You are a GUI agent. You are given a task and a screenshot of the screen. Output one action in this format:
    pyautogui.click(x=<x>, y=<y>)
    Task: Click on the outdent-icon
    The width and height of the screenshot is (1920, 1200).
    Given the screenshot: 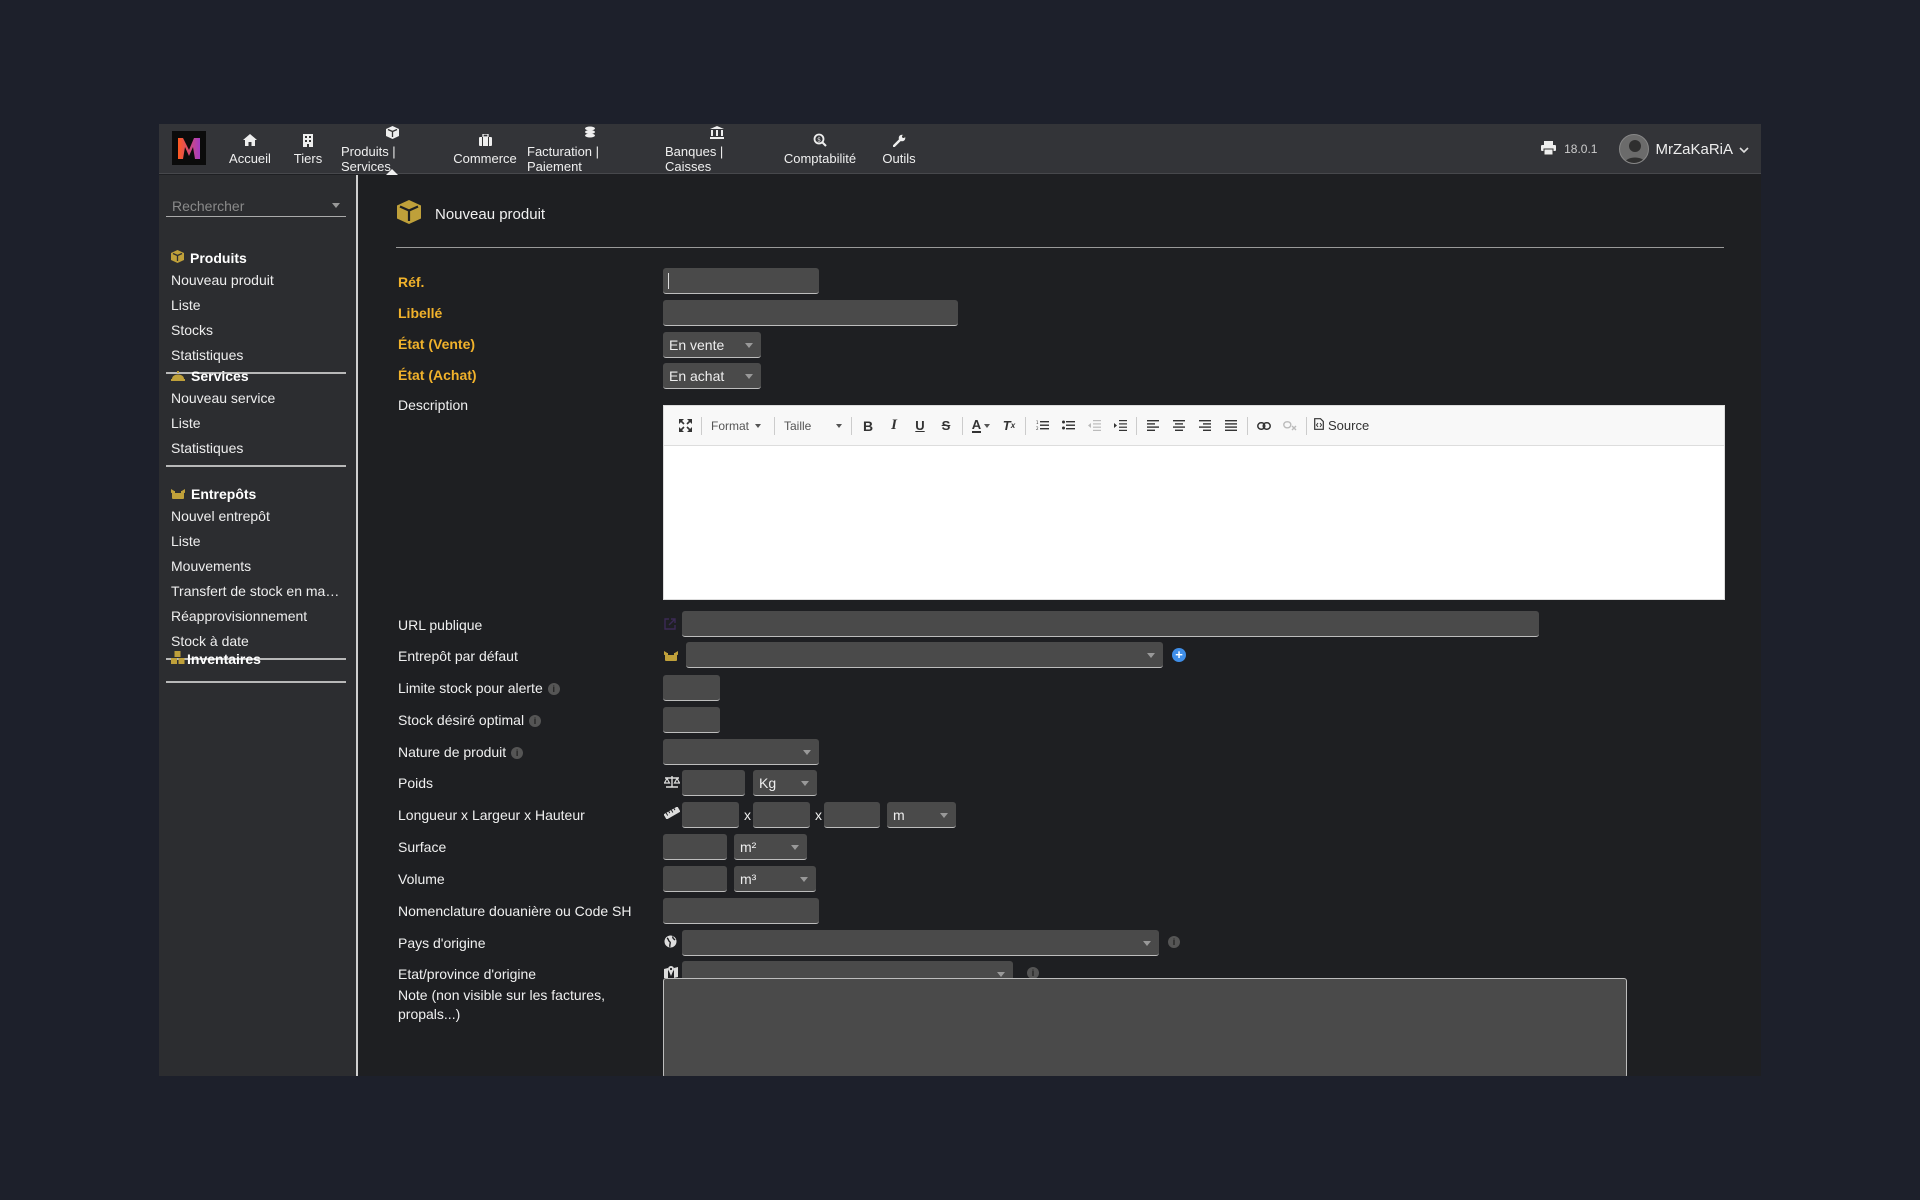 What is the action you would take?
    pyautogui.click(x=1094, y=426)
    